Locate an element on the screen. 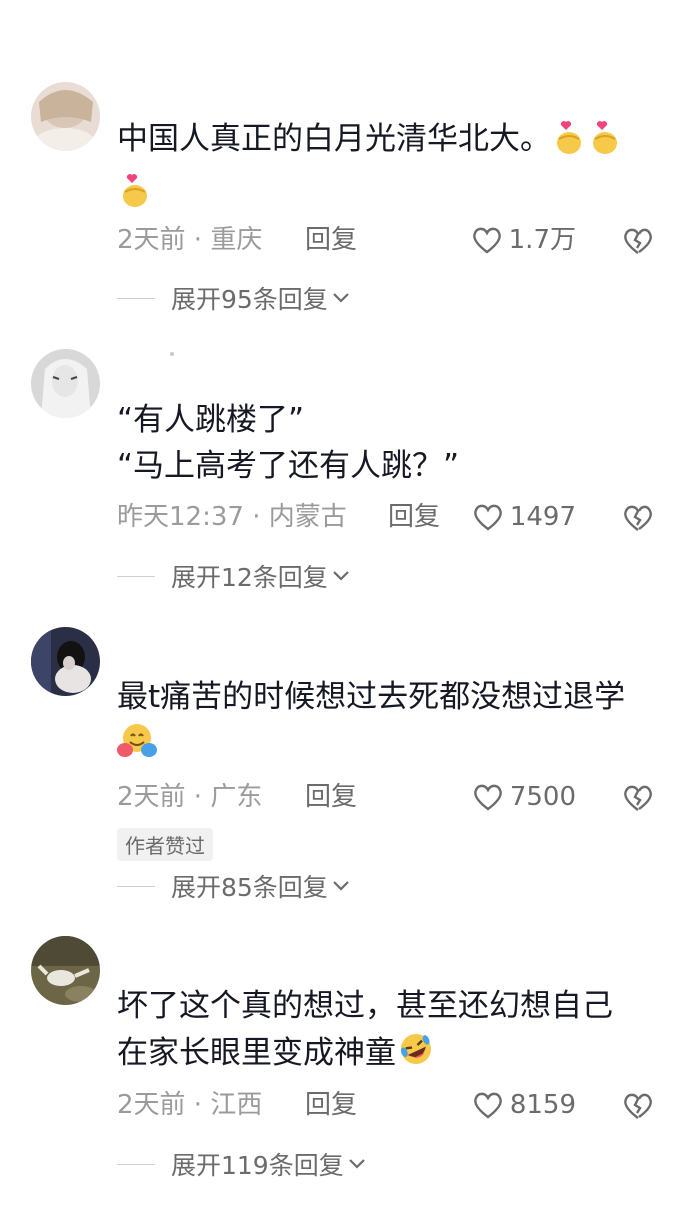 This screenshot has width=690, height=1225. expand-replies: 展开95条回复 is located at coordinates (233, 298).